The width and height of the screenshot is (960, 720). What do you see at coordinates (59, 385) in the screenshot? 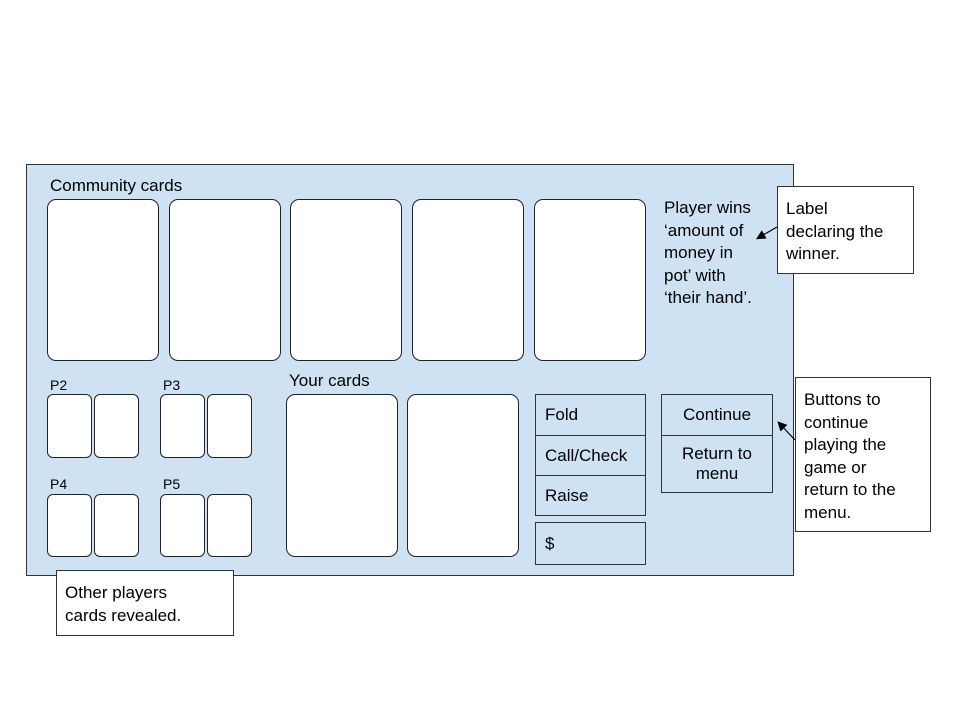
I see `player-label-p2: P2` at bounding box center [59, 385].